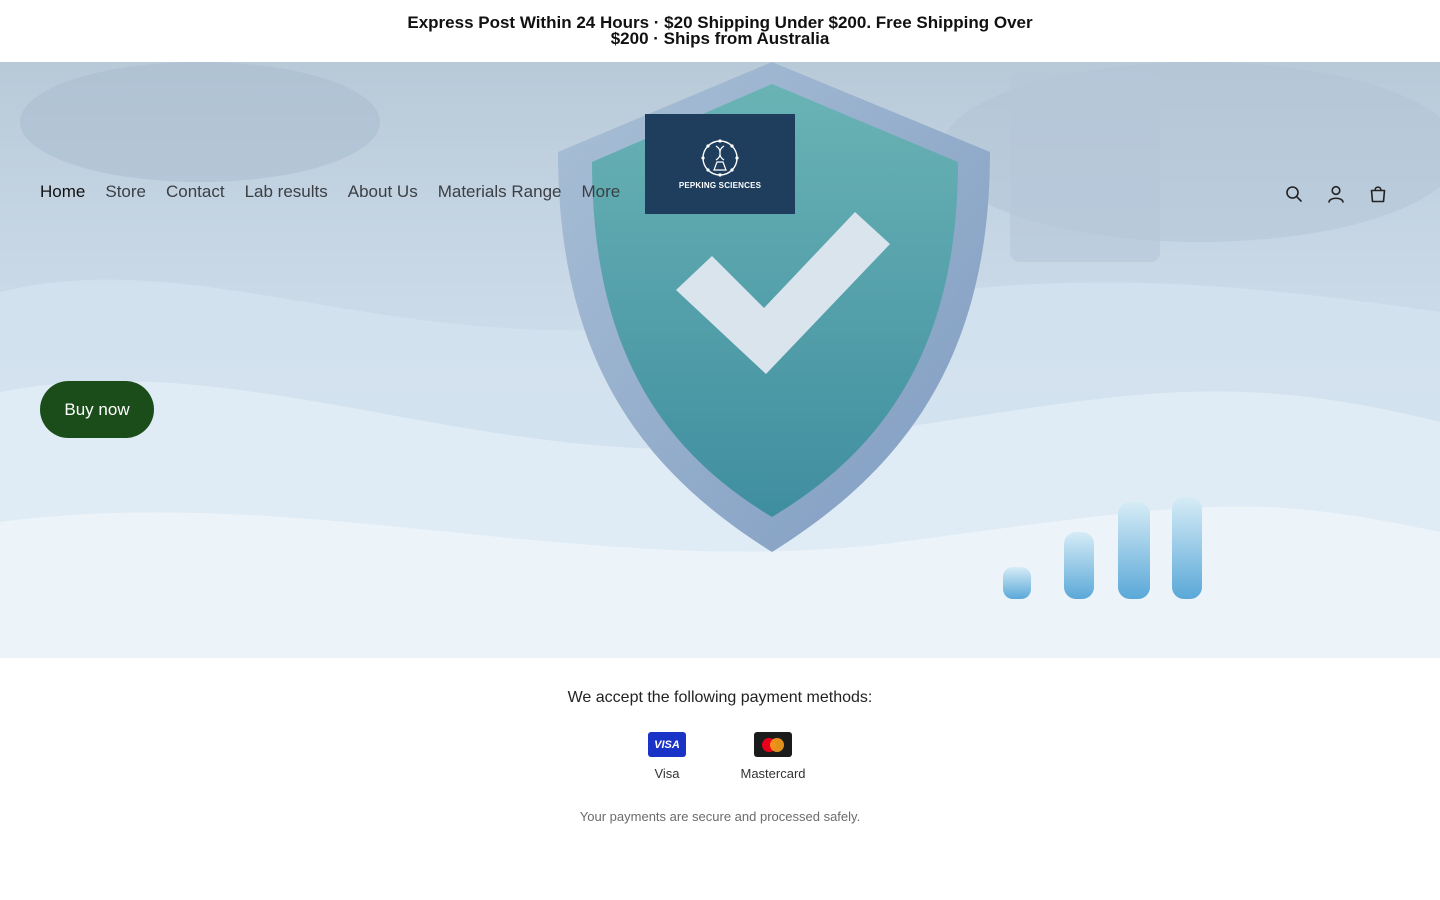 The width and height of the screenshot is (1440, 900). I want to click on logo-text: PEPKING SCIENCES, so click(720, 185).